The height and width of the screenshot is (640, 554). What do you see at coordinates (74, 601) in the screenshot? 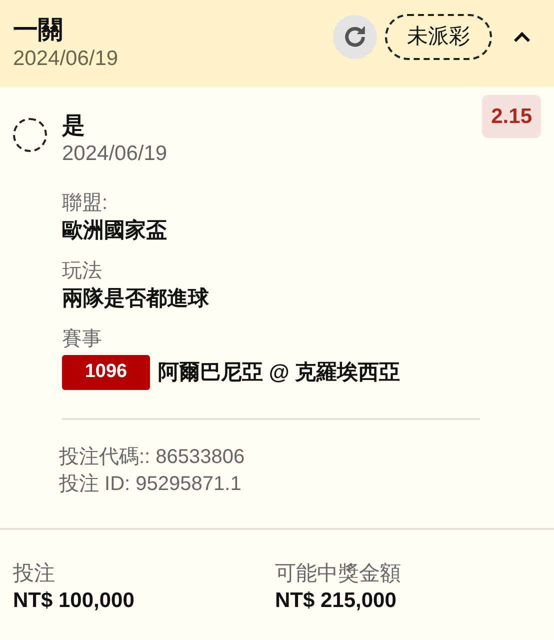
I see `summary-value: NT$ 100,000` at bounding box center [74, 601].